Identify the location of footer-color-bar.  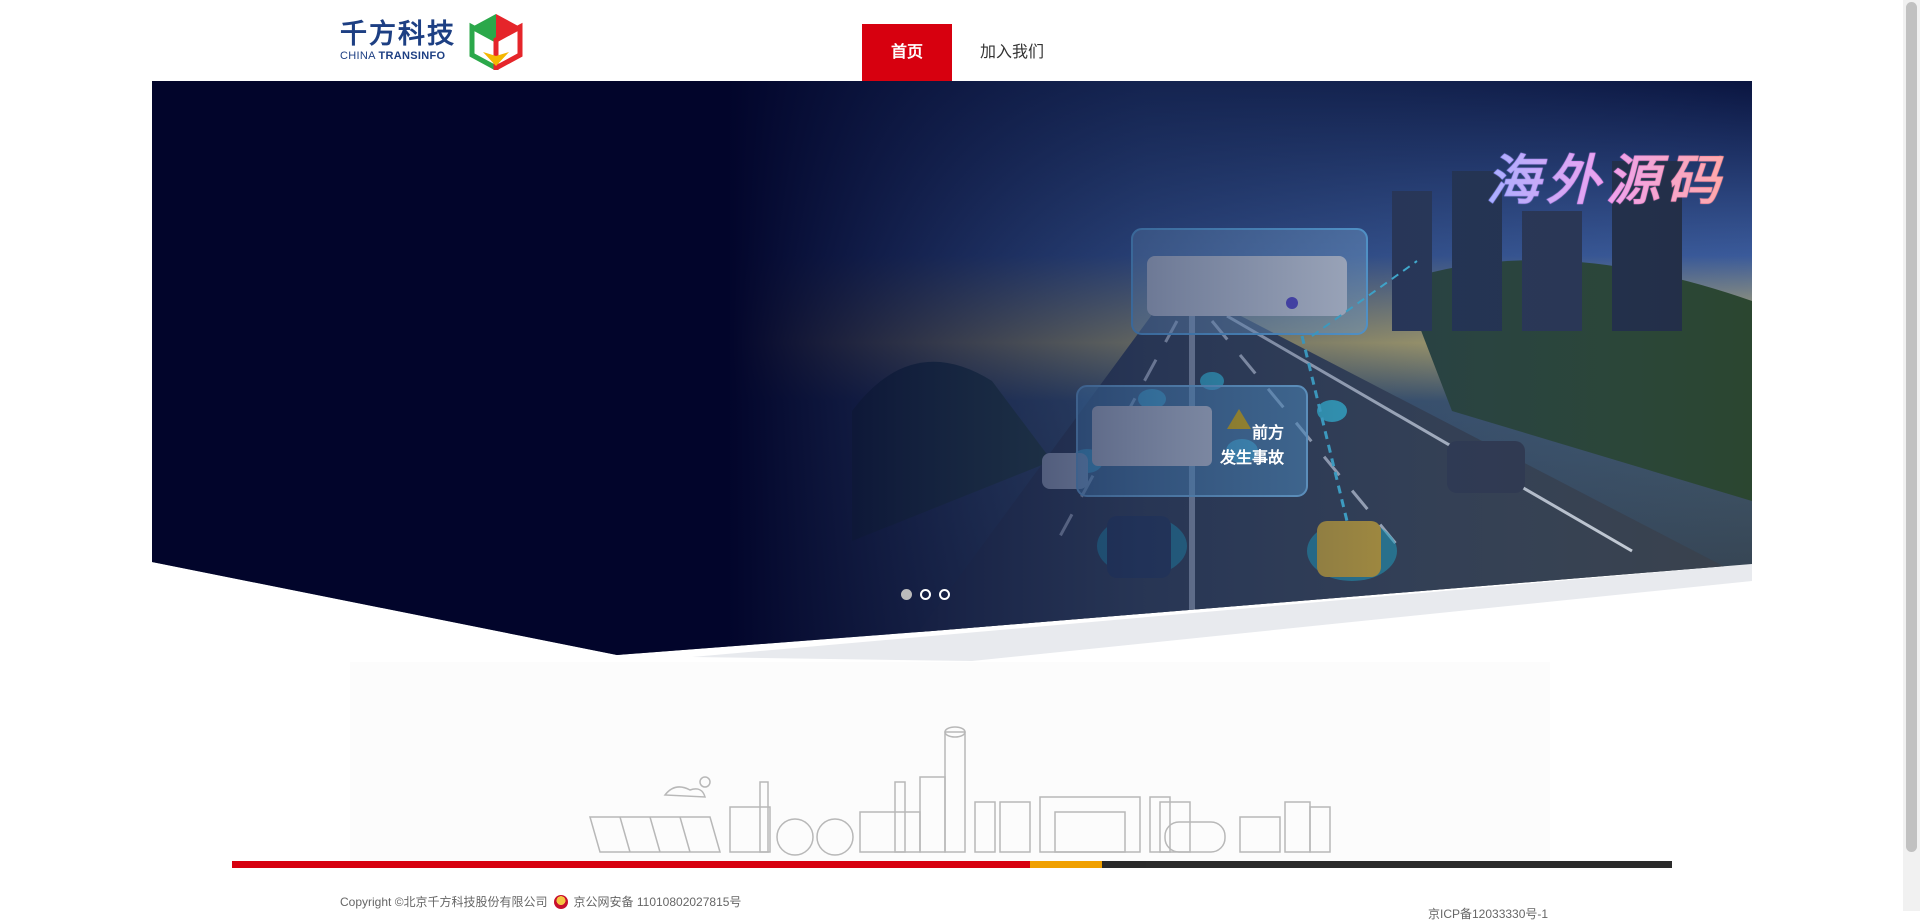
(952, 864).